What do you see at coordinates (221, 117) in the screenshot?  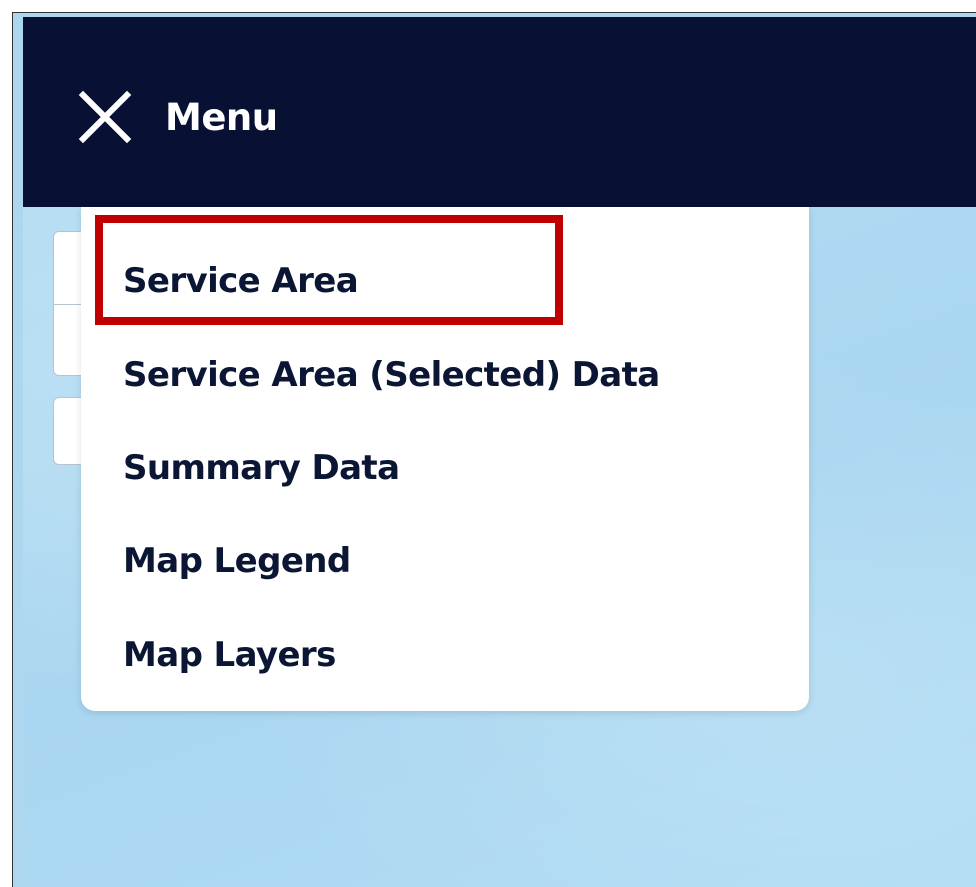 I see `menu-label: Menu` at bounding box center [221, 117].